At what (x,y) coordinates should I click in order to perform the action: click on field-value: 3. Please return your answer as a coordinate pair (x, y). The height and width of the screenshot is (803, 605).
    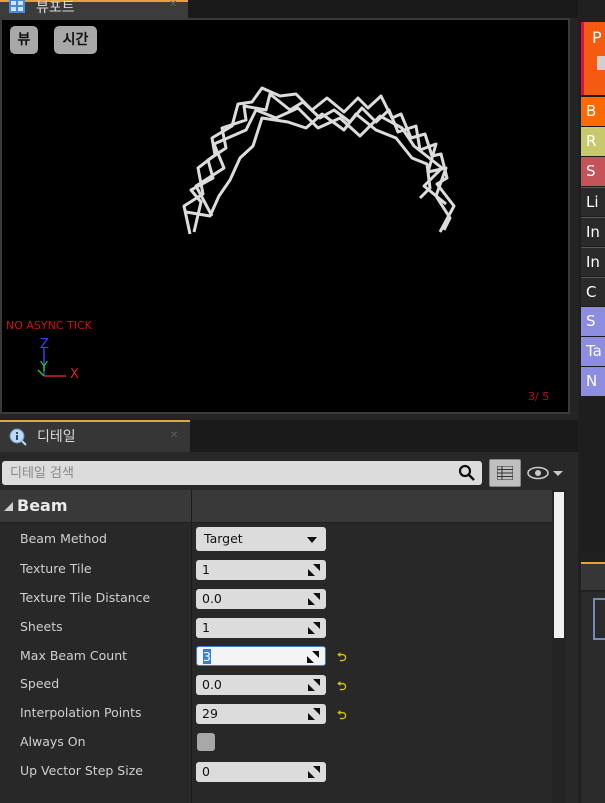
    Looking at the image, I should click on (207, 656).